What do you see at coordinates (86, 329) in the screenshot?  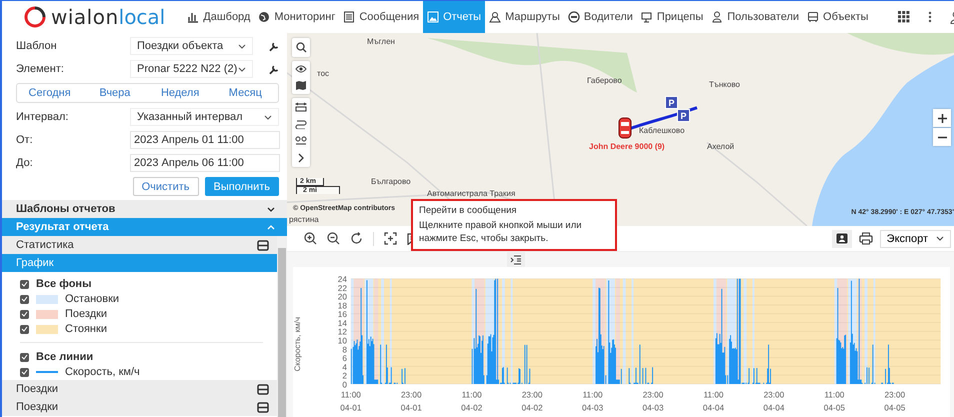 I see `legend-item-label: Стоянки` at bounding box center [86, 329].